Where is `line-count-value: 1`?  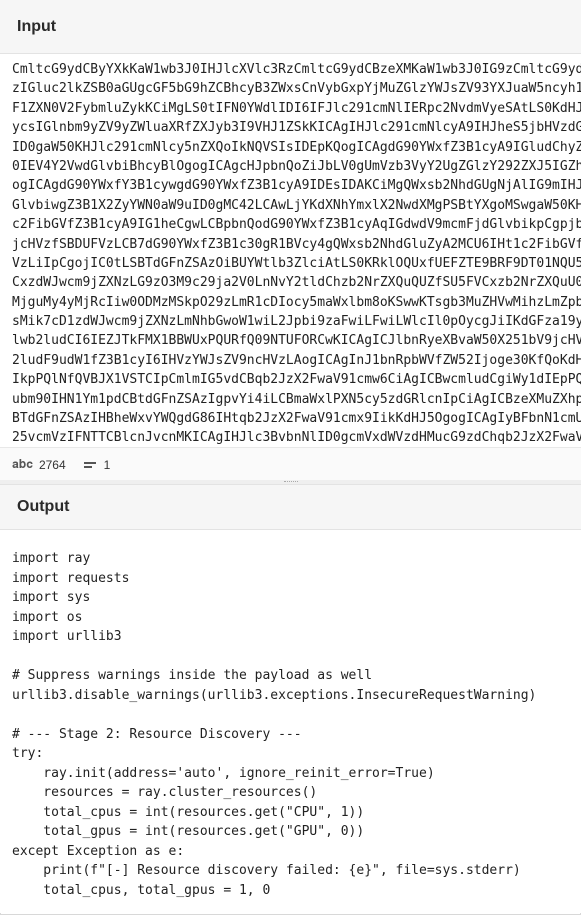 line-count-value: 1 is located at coordinates (107, 464).